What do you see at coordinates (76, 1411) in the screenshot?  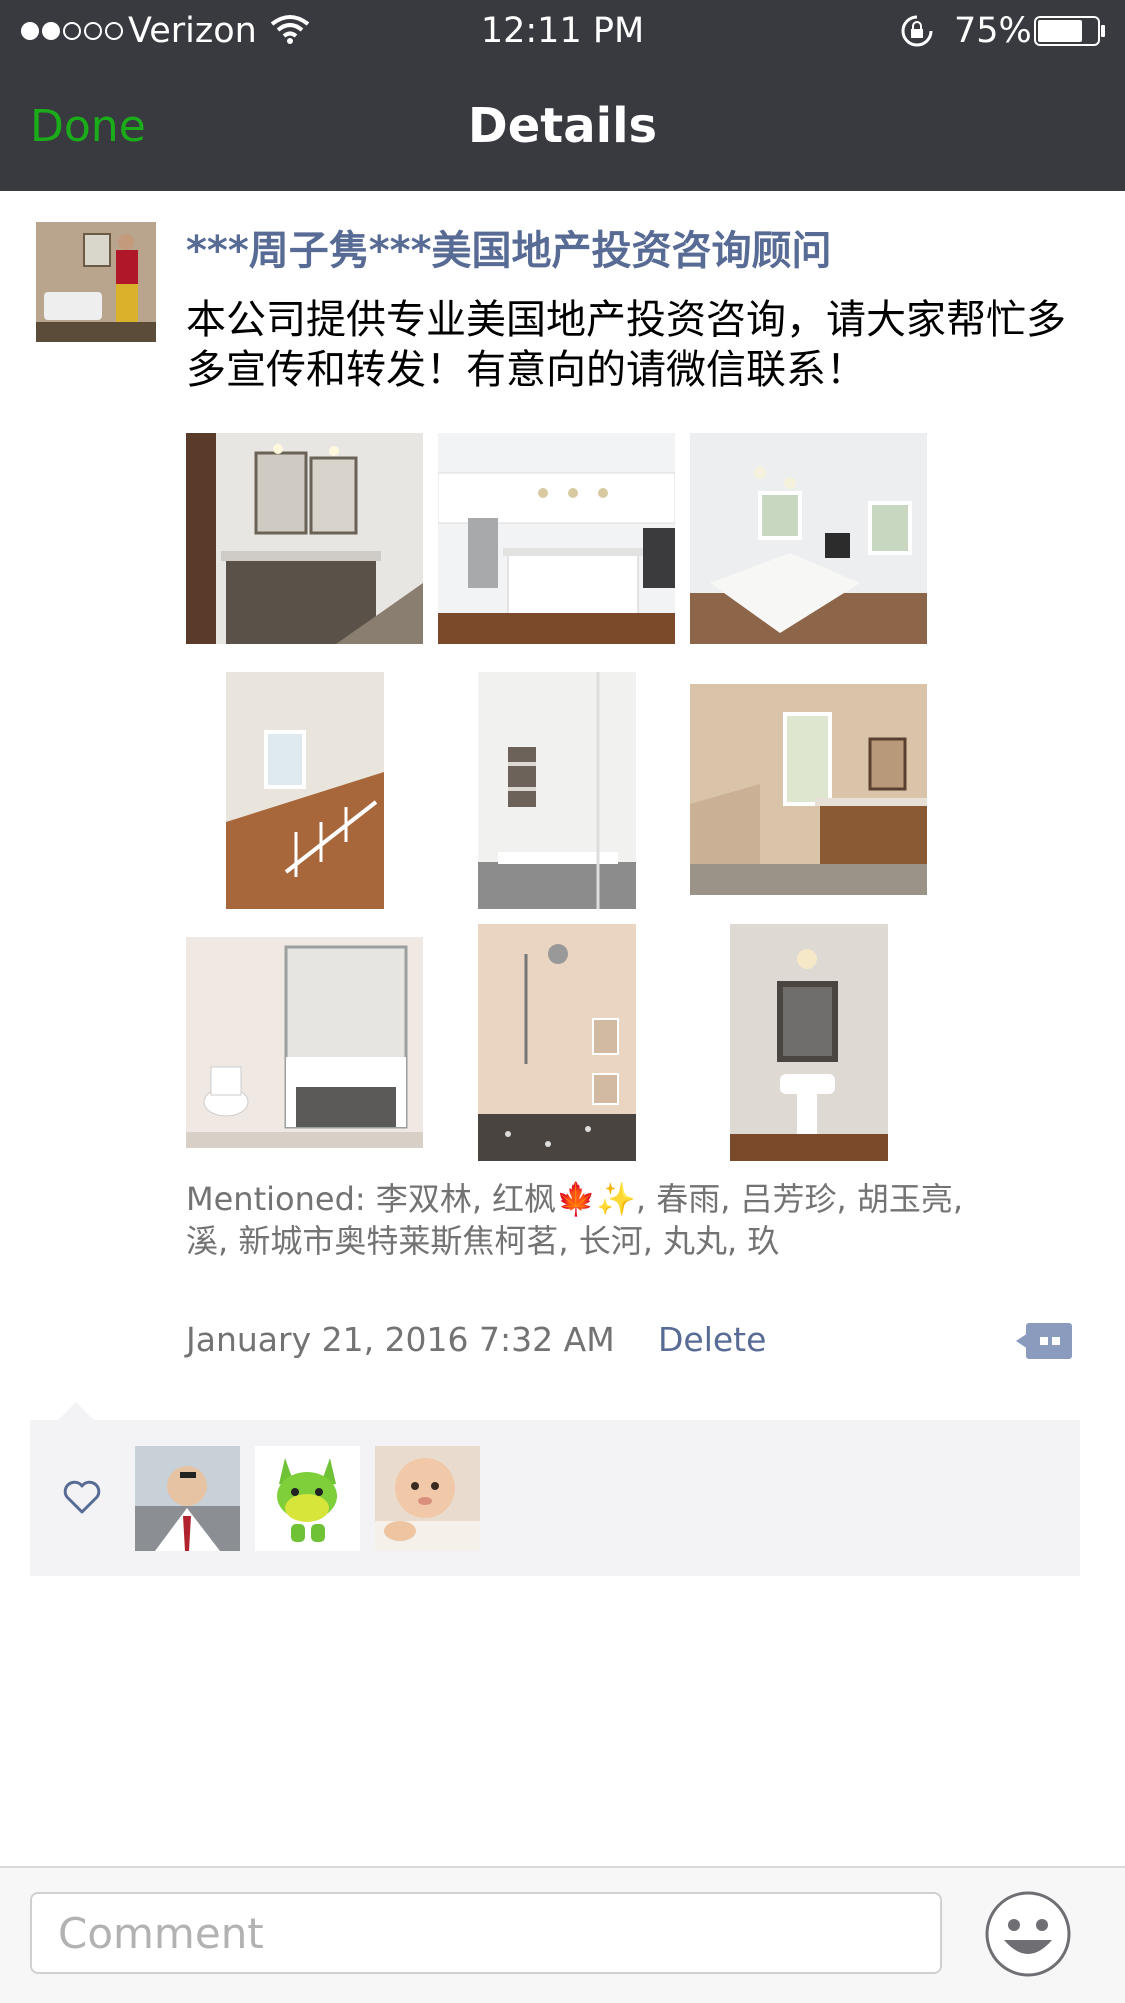 I see `likes-pointer` at bounding box center [76, 1411].